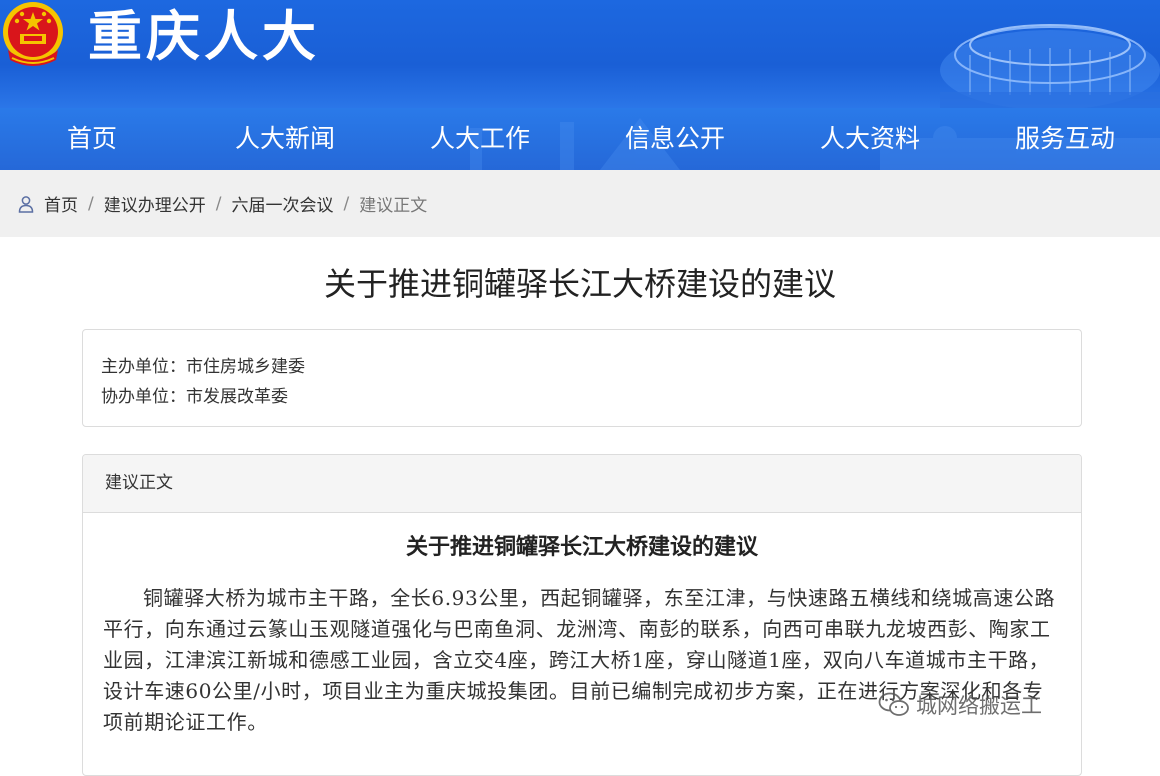 This screenshot has width=1160, height=776. What do you see at coordinates (155, 203) in the screenshot?
I see `breadcrumb-suggestion-disclosure: 建议办理公开` at bounding box center [155, 203].